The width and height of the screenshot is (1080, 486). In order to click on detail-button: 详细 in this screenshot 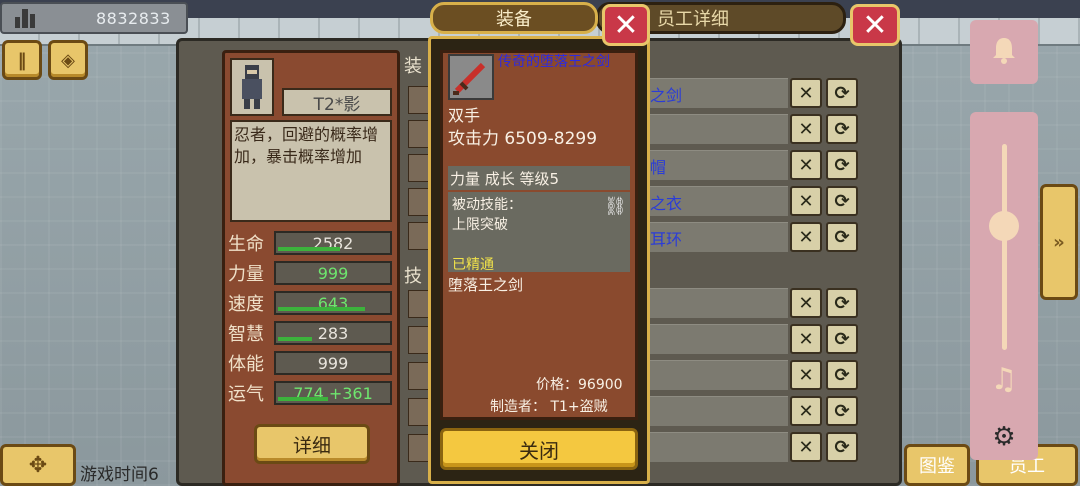, I will do `click(312, 444)`.